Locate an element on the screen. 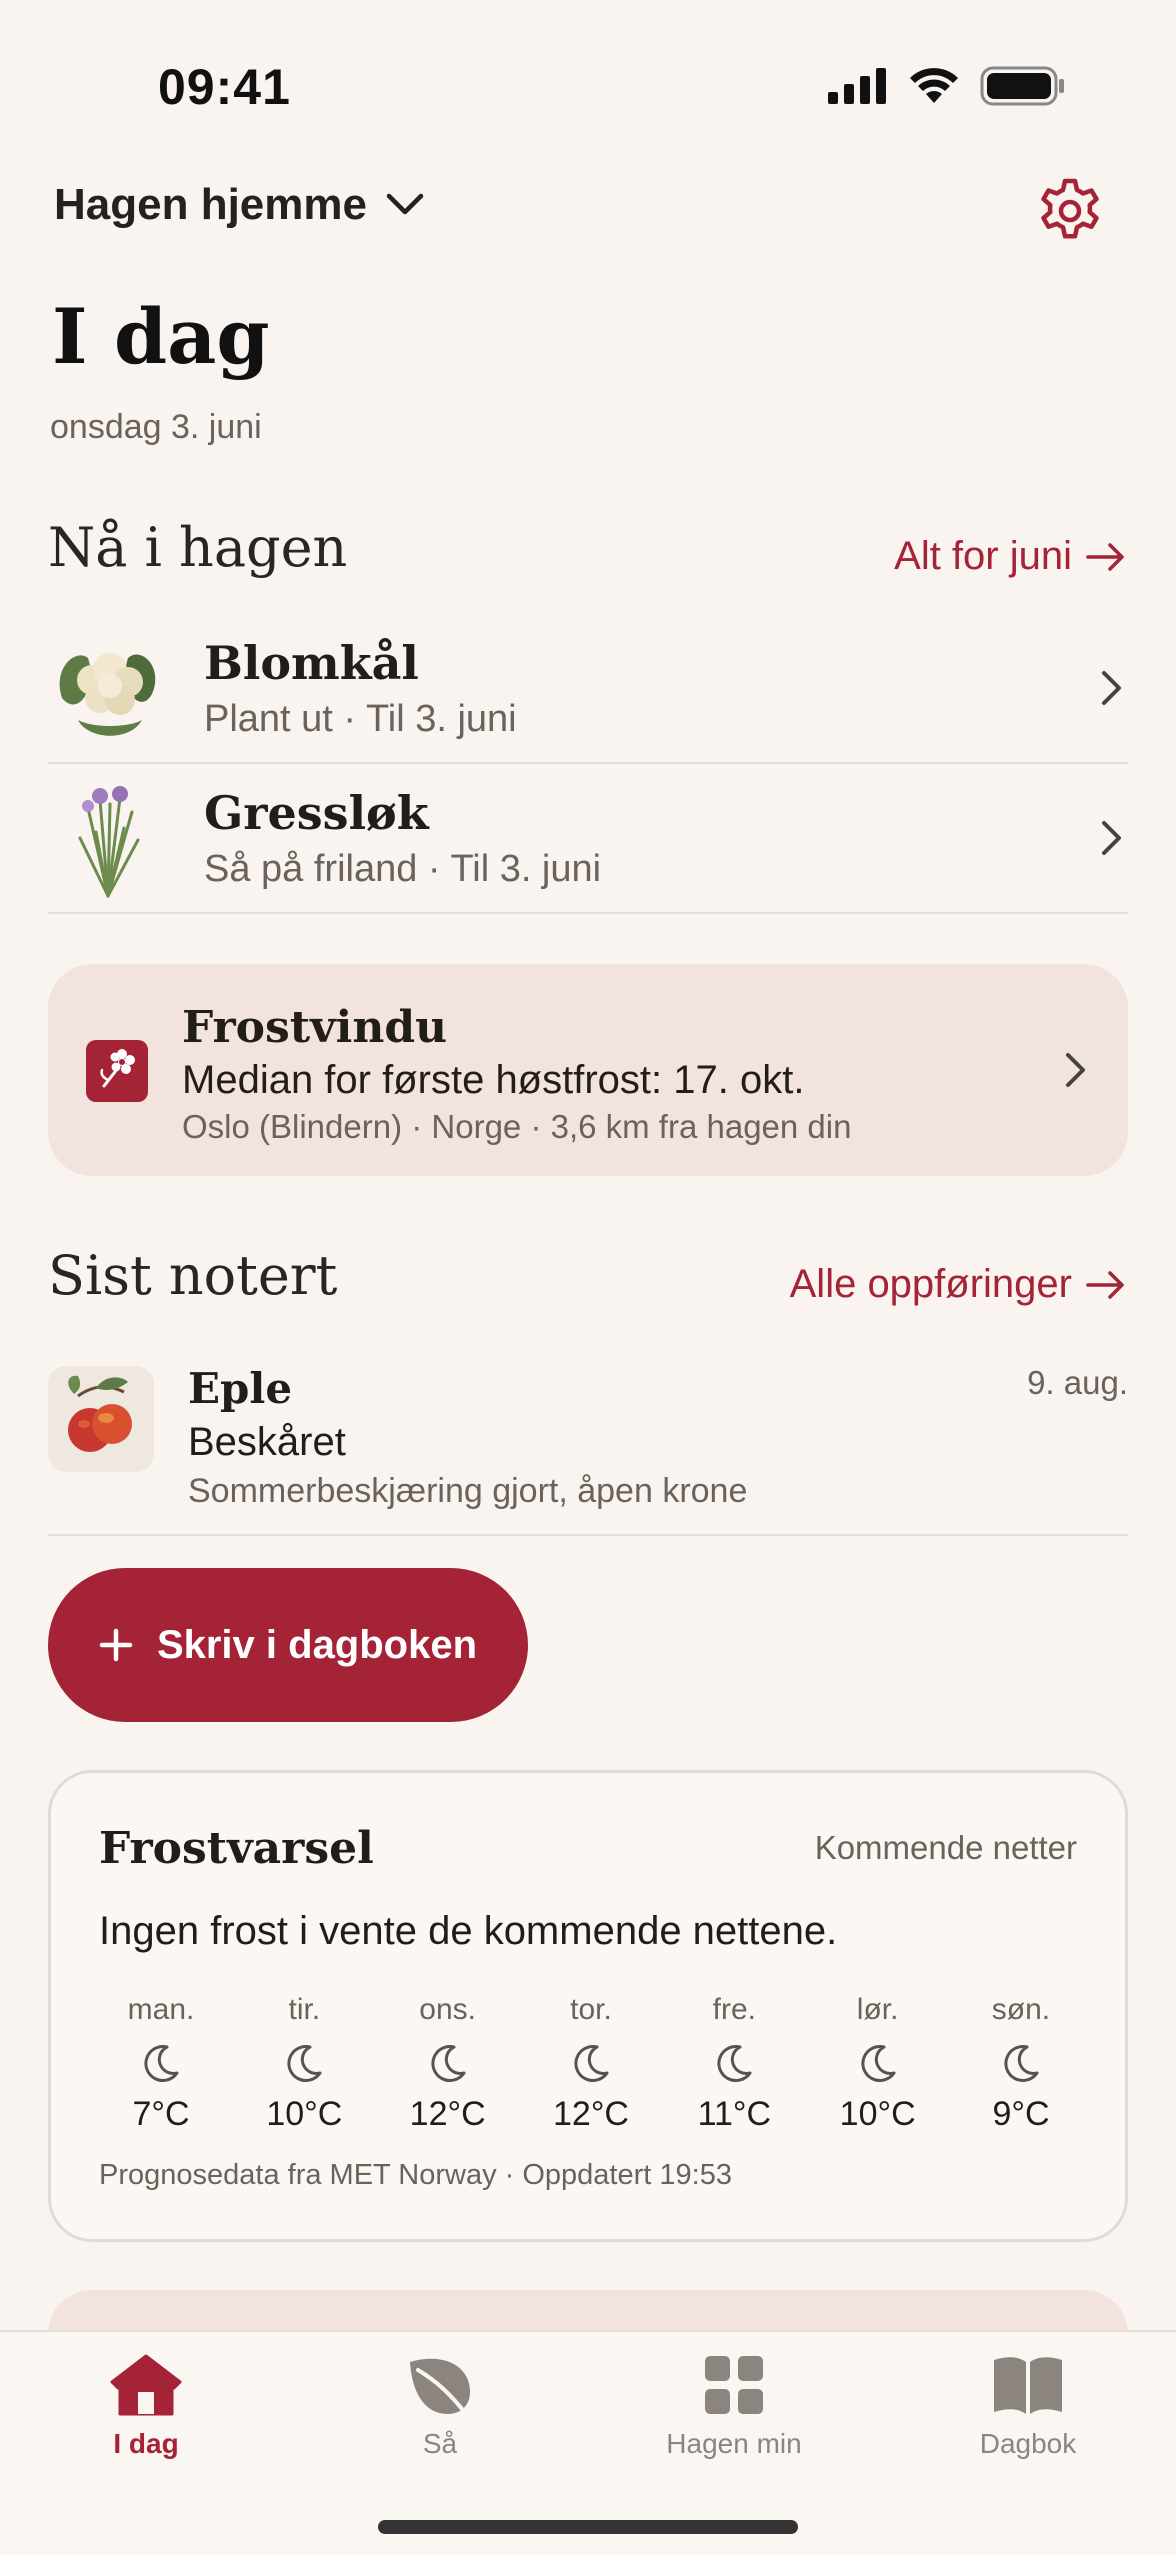 The width and height of the screenshot is (1176, 2555). tab-label: Dagbok is located at coordinates (1028, 2443).